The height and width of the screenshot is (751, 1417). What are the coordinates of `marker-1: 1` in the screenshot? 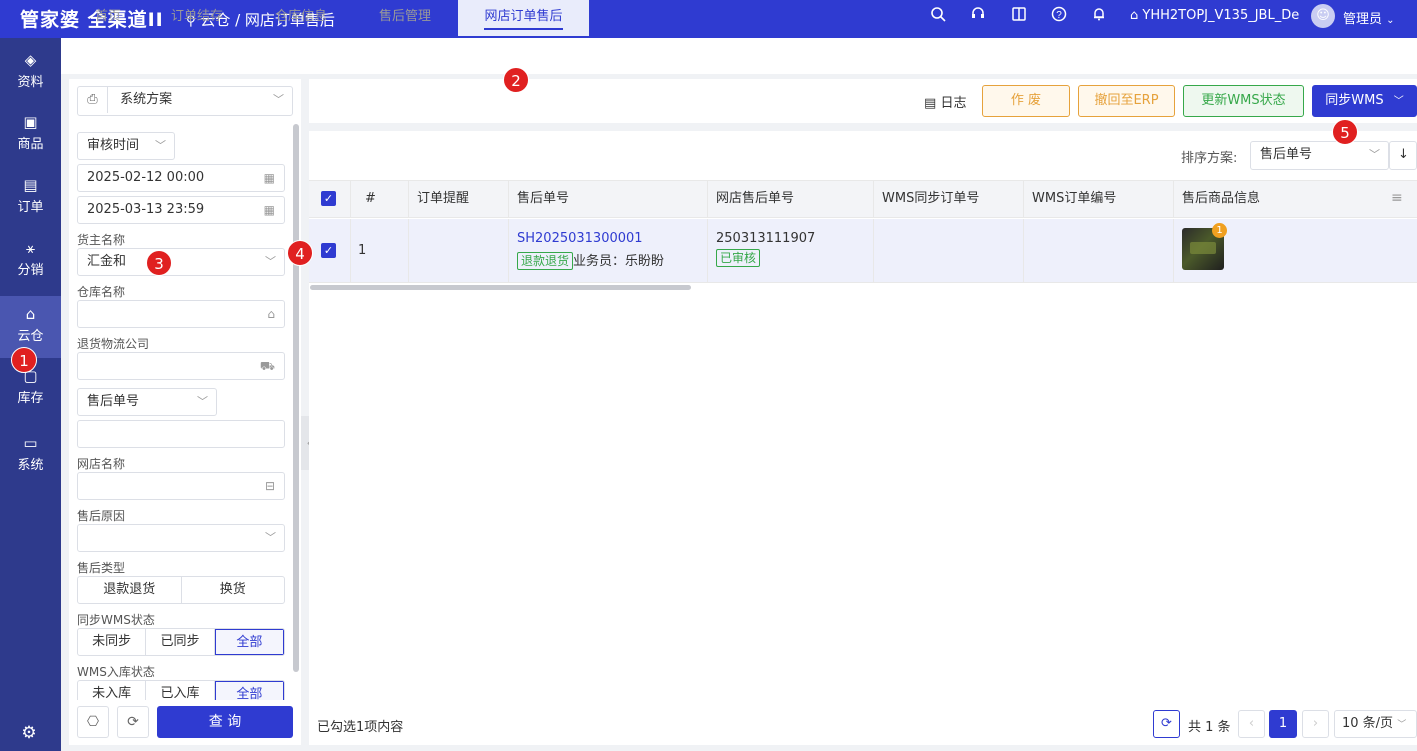 It's located at (24, 360).